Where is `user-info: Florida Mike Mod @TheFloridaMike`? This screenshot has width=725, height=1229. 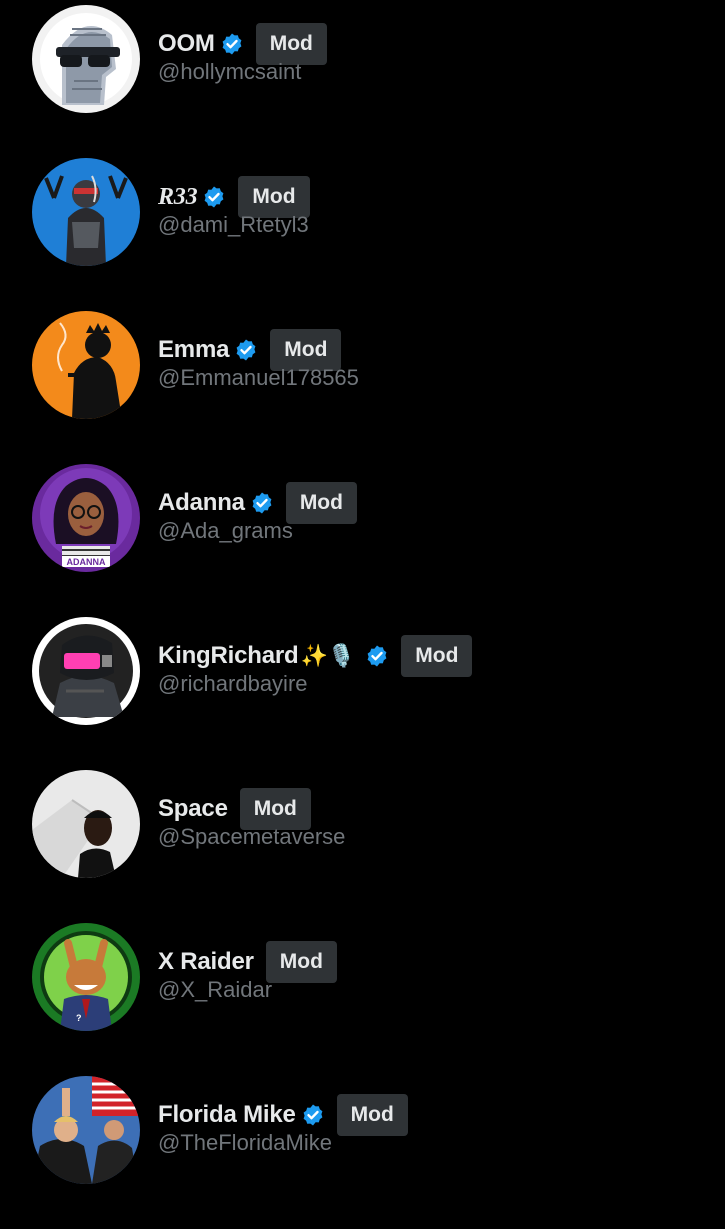 user-info: Florida Mike Mod @TheFloridaMike is located at coordinates (441, 1125).